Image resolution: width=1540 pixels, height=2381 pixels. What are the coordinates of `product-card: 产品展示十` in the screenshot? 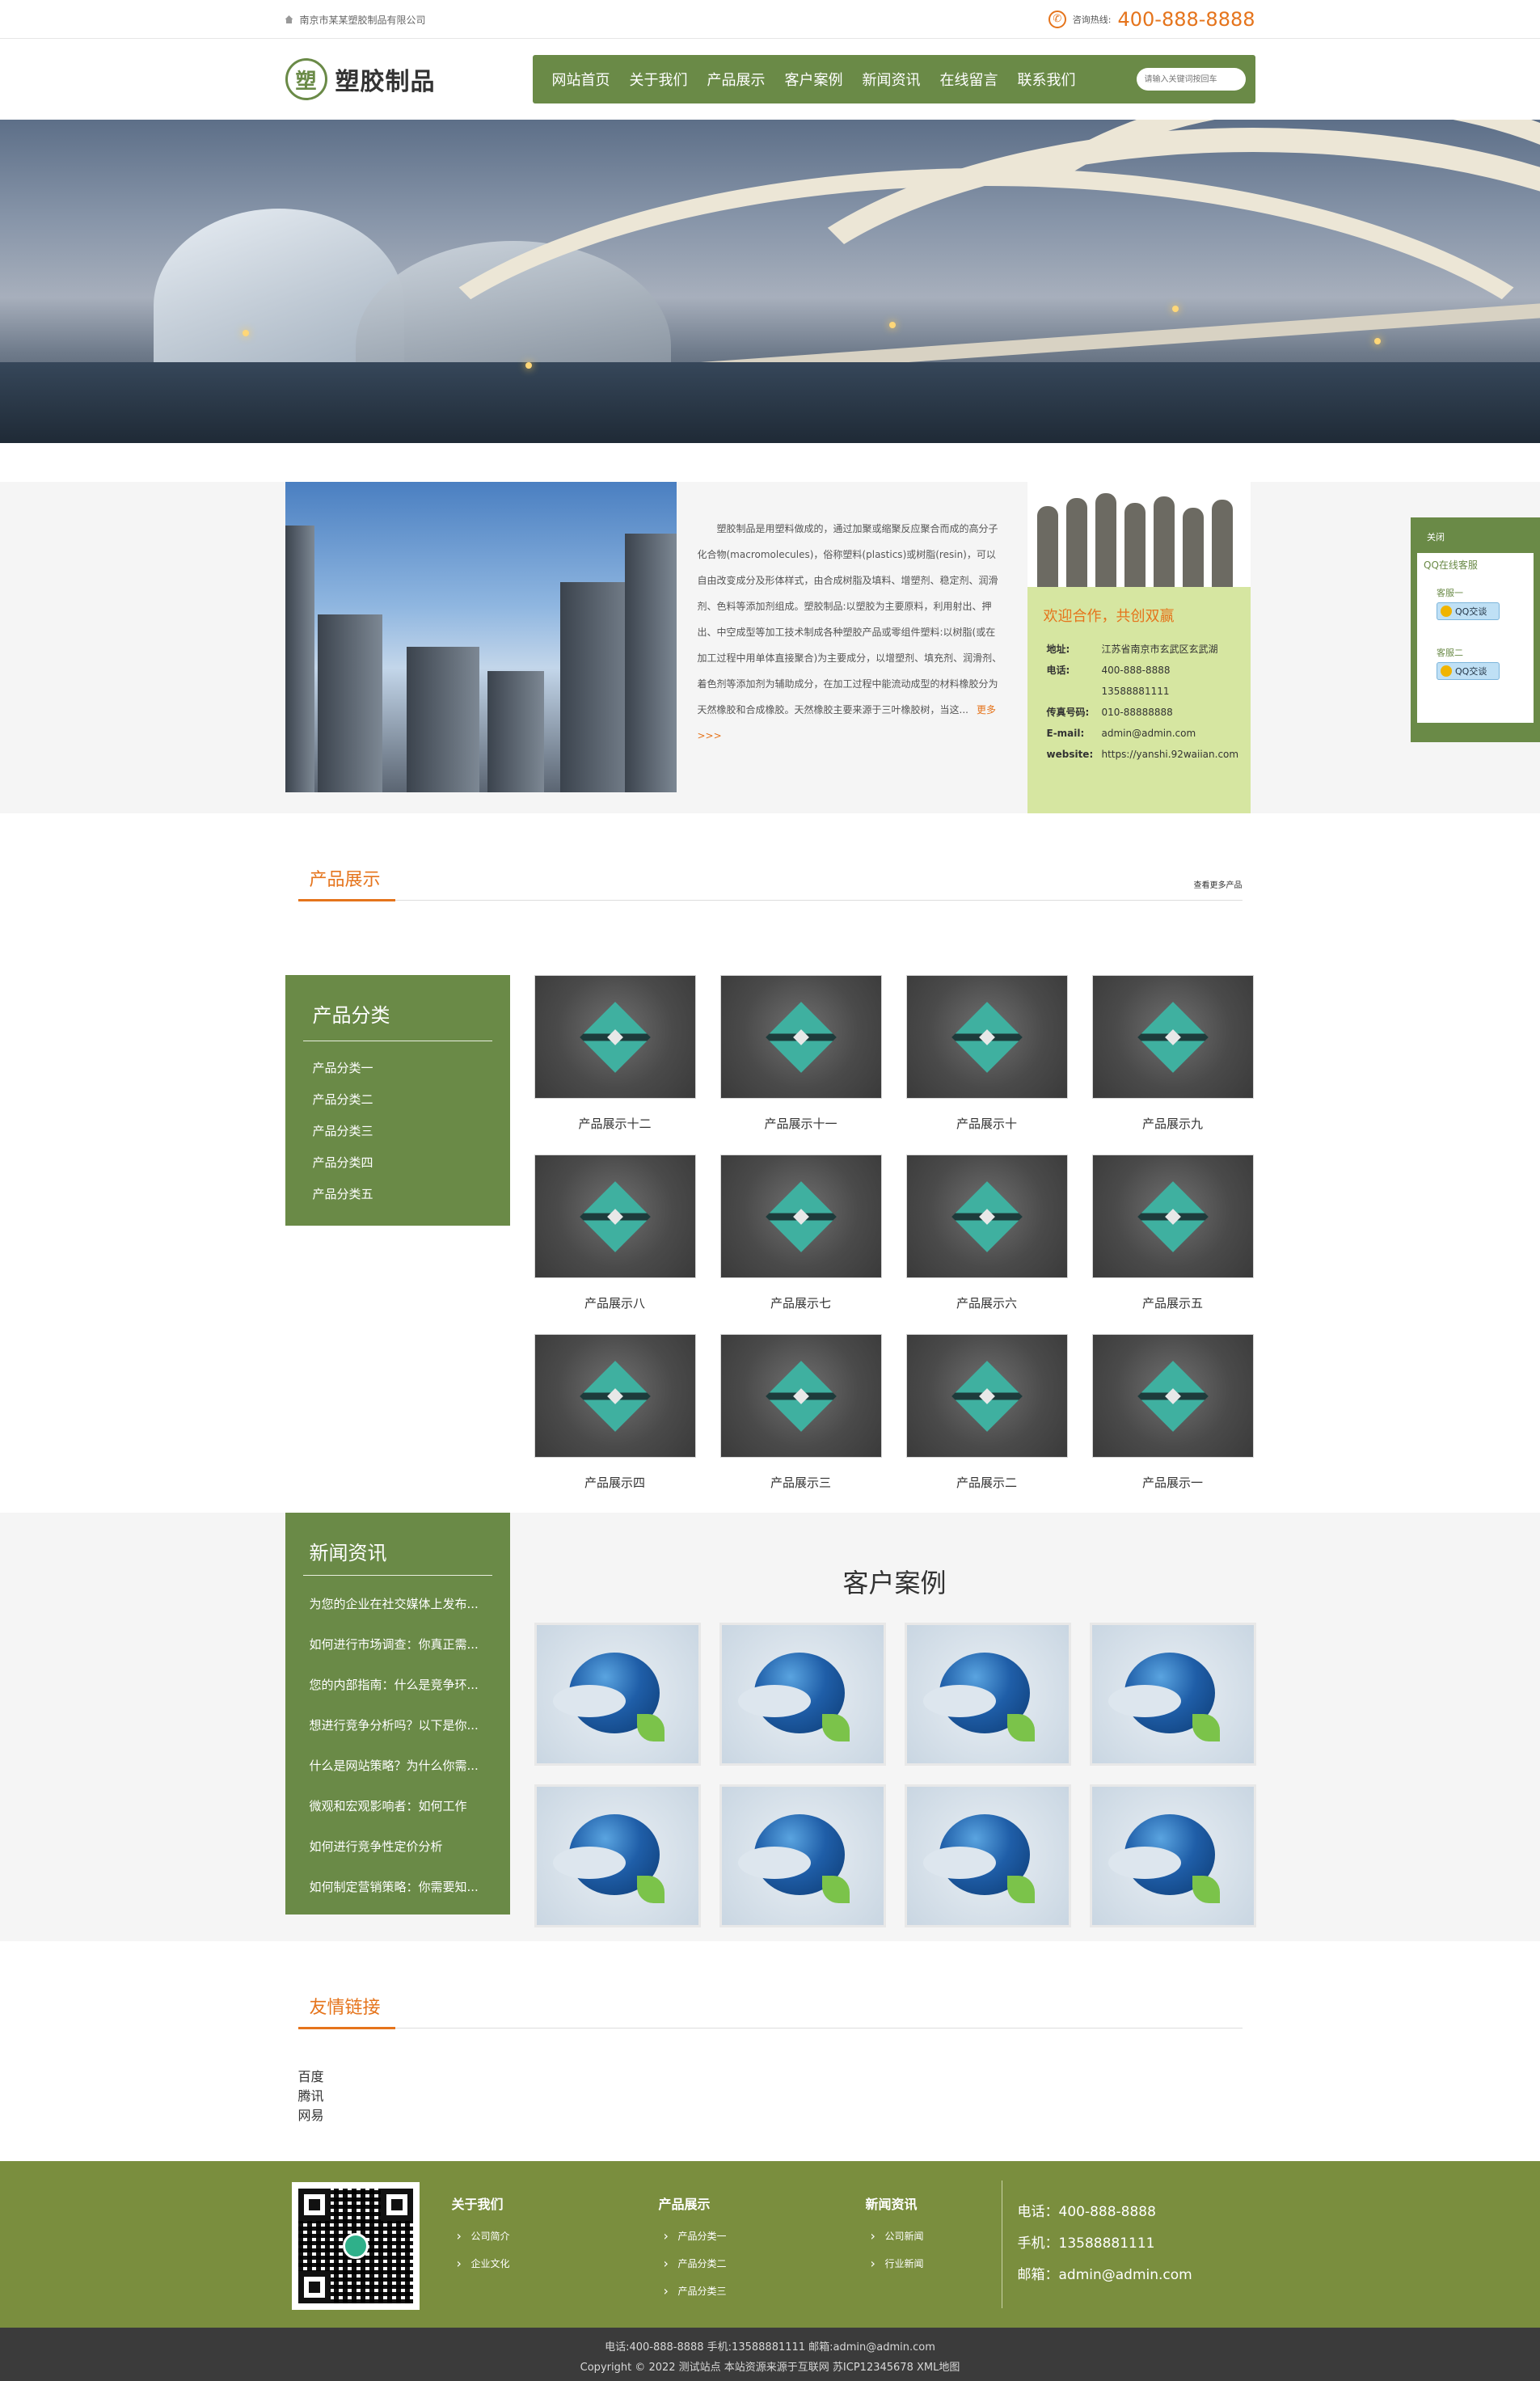 It's located at (987, 1064).